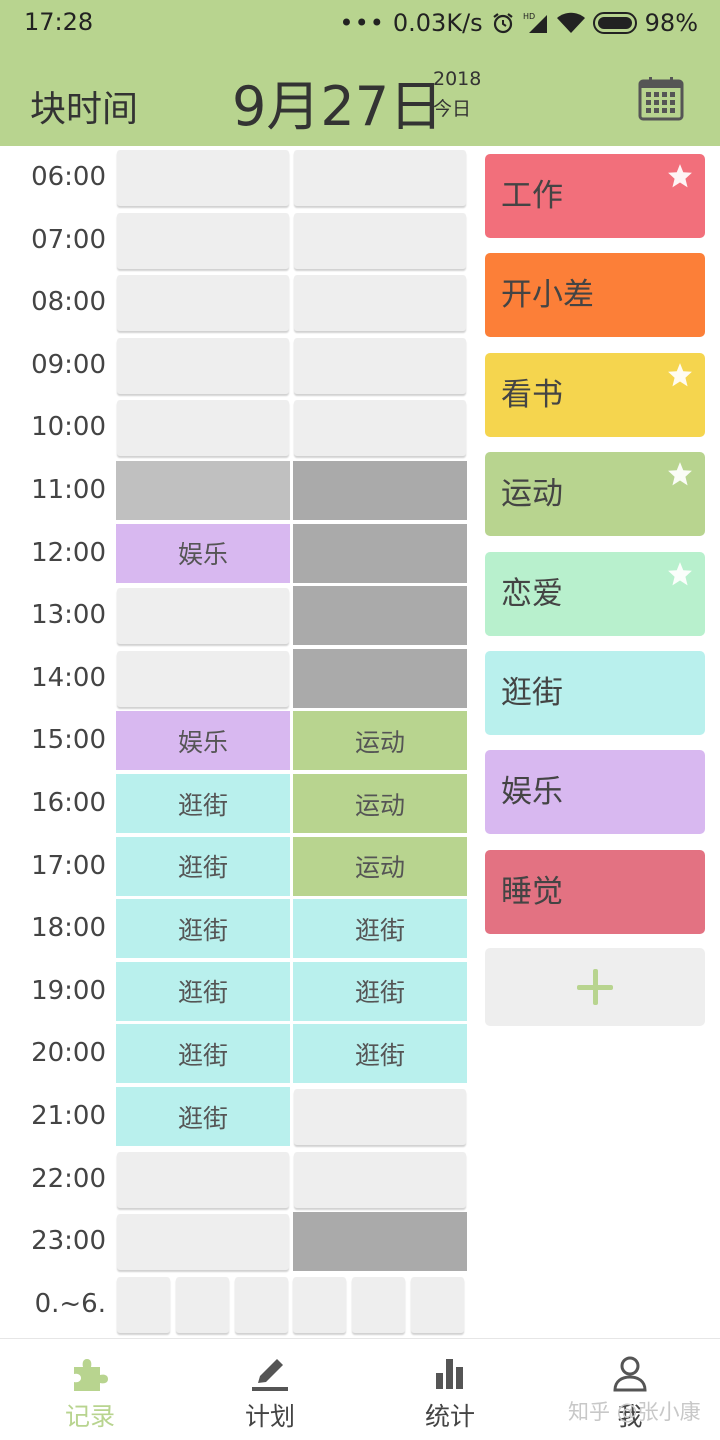 Image resolution: width=720 pixels, height=1440 pixels. Describe the element at coordinates (595, 891) in the screenshot. I see `category-button: 睡觉` at that location.